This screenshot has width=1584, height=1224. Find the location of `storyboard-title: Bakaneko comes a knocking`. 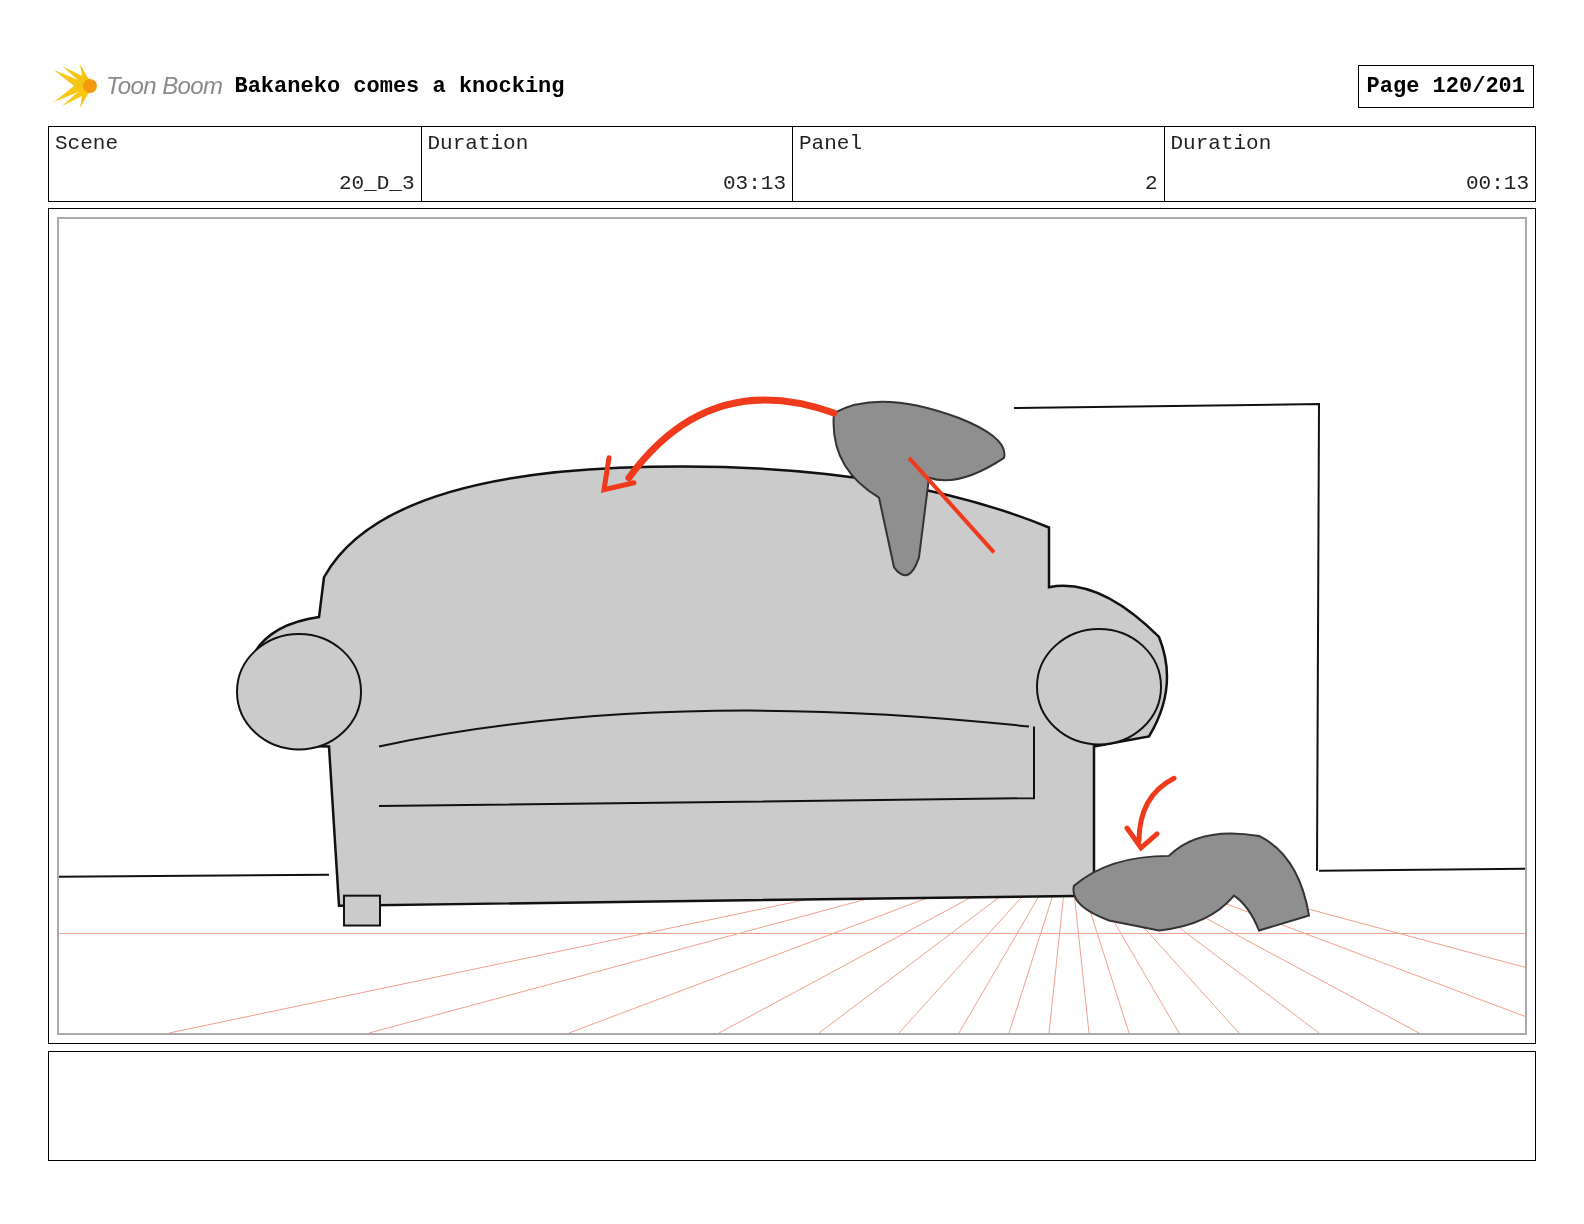

storyboard-title: Bakaneko comes a knocking is located at coordinates (399, 86).